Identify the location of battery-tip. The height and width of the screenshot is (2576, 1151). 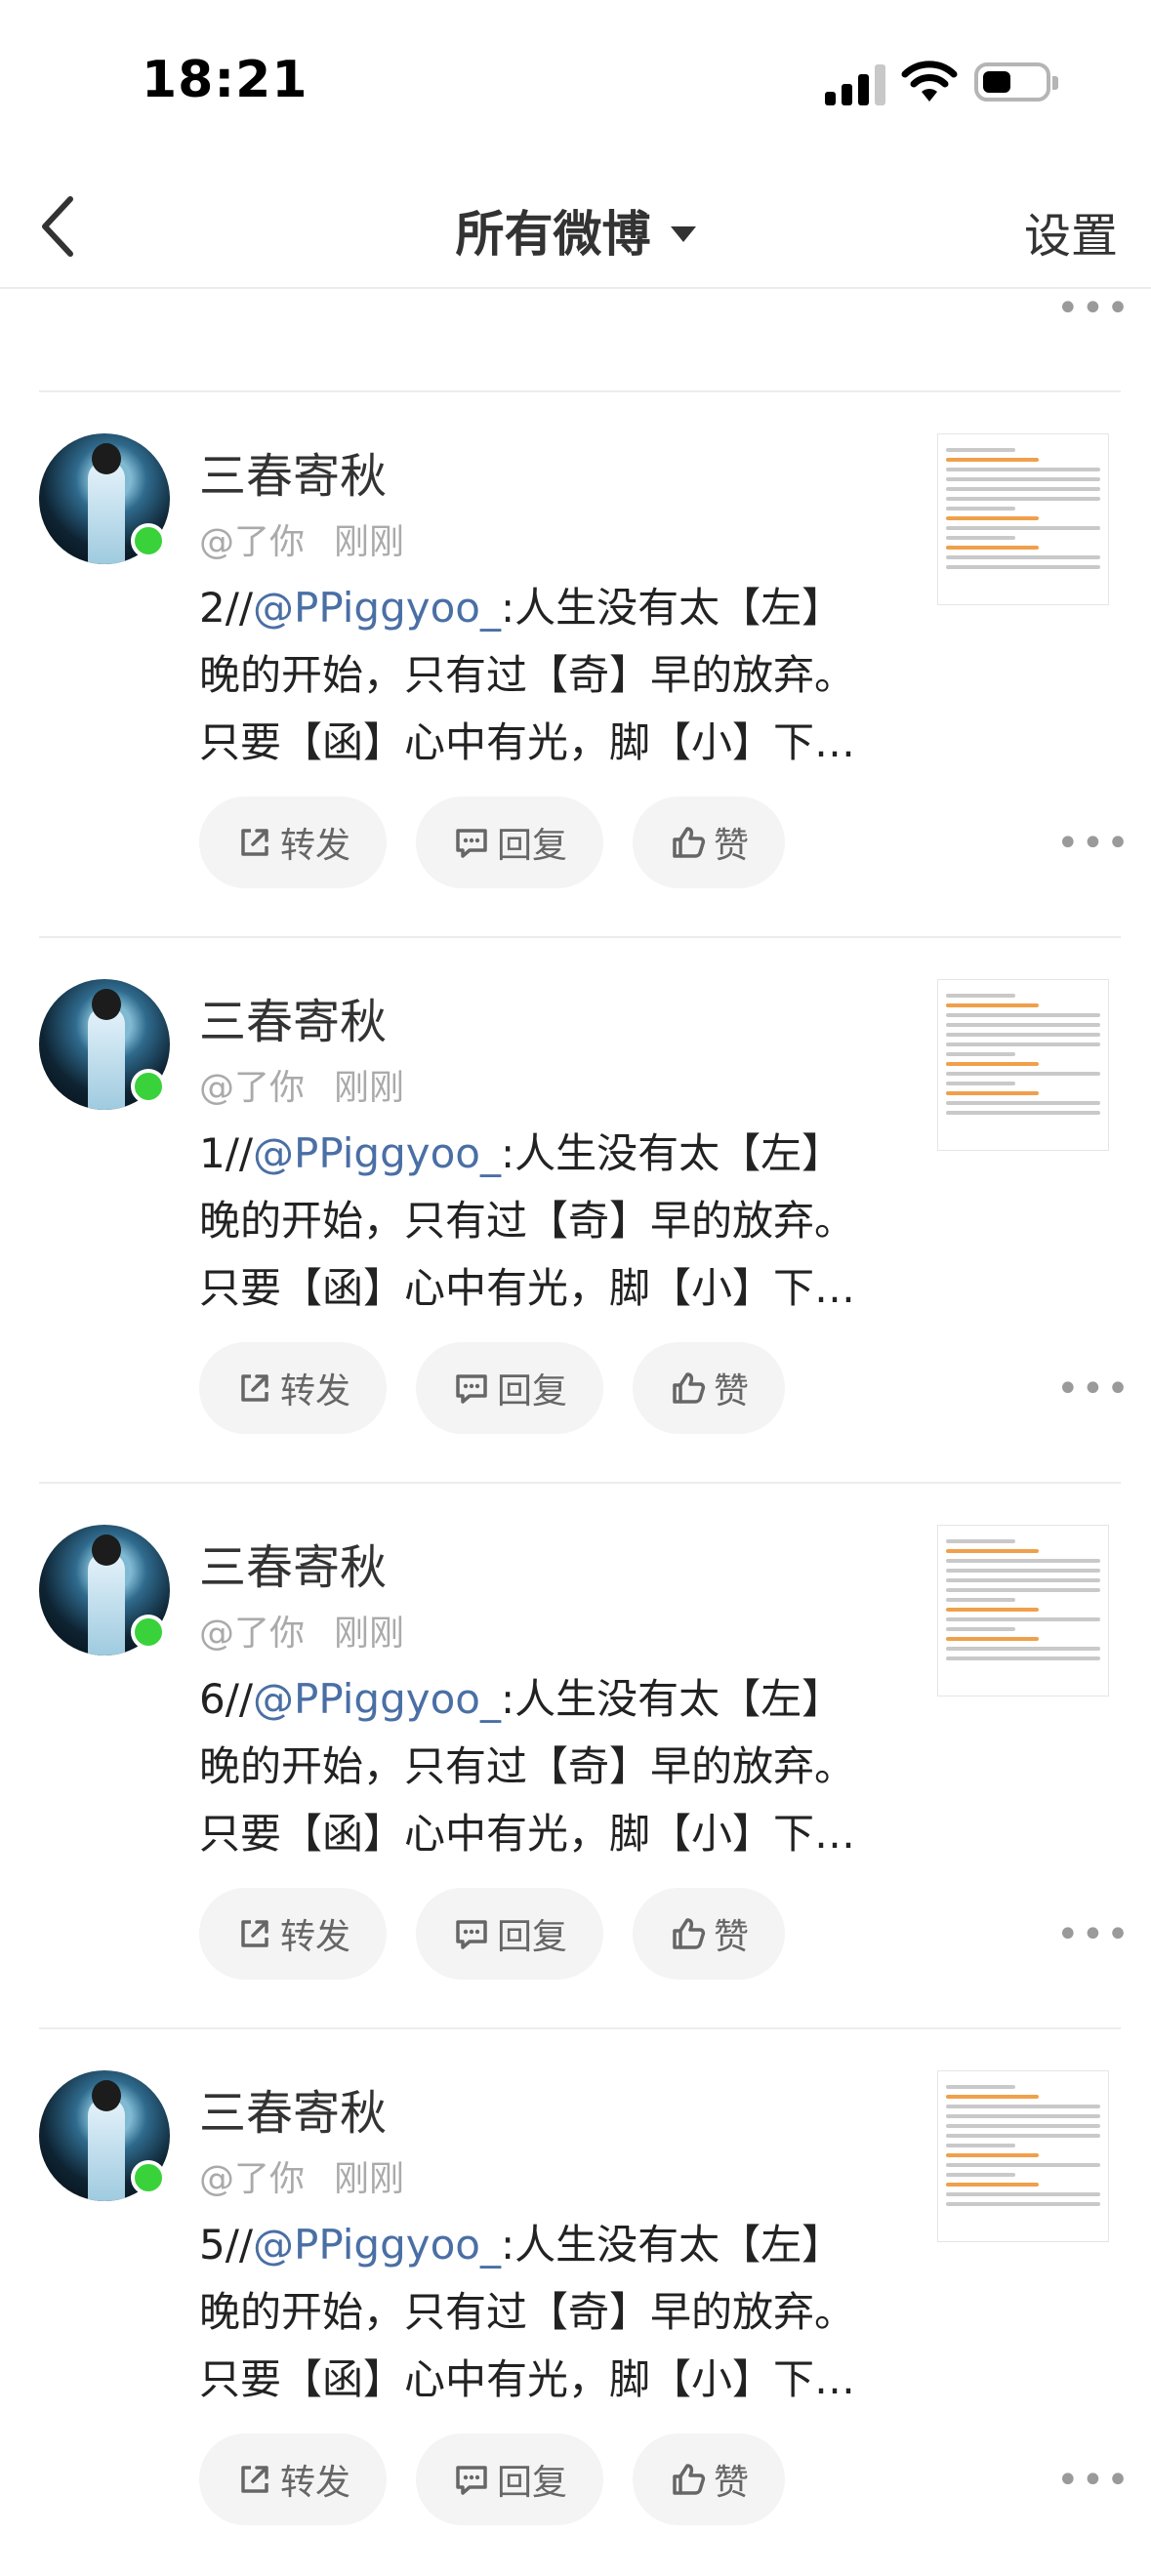
(1055, 83).